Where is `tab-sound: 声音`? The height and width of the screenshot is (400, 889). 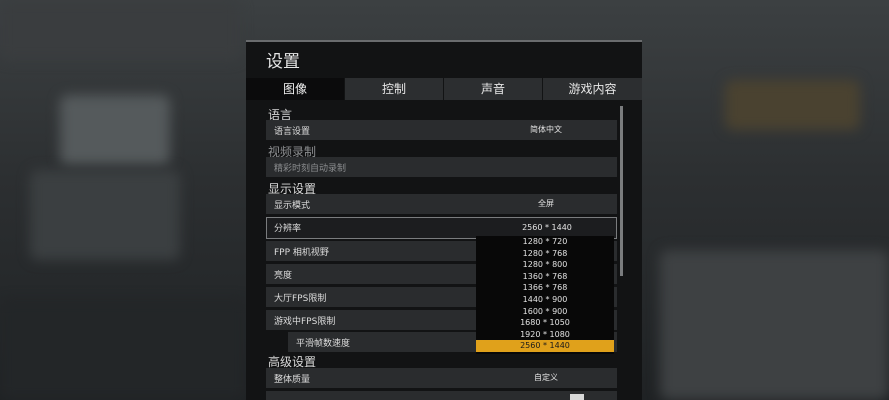
tab-sound: 声音 is located at coordinates (493, 89).